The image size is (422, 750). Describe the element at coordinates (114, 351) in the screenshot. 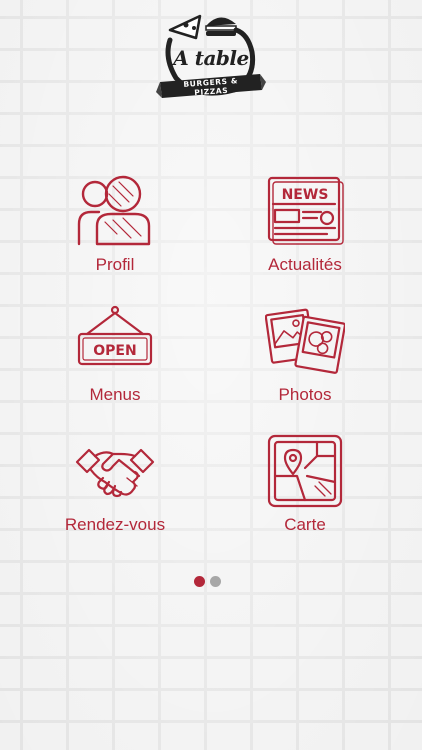

I see `open-sign-text: OPEN` at that location.